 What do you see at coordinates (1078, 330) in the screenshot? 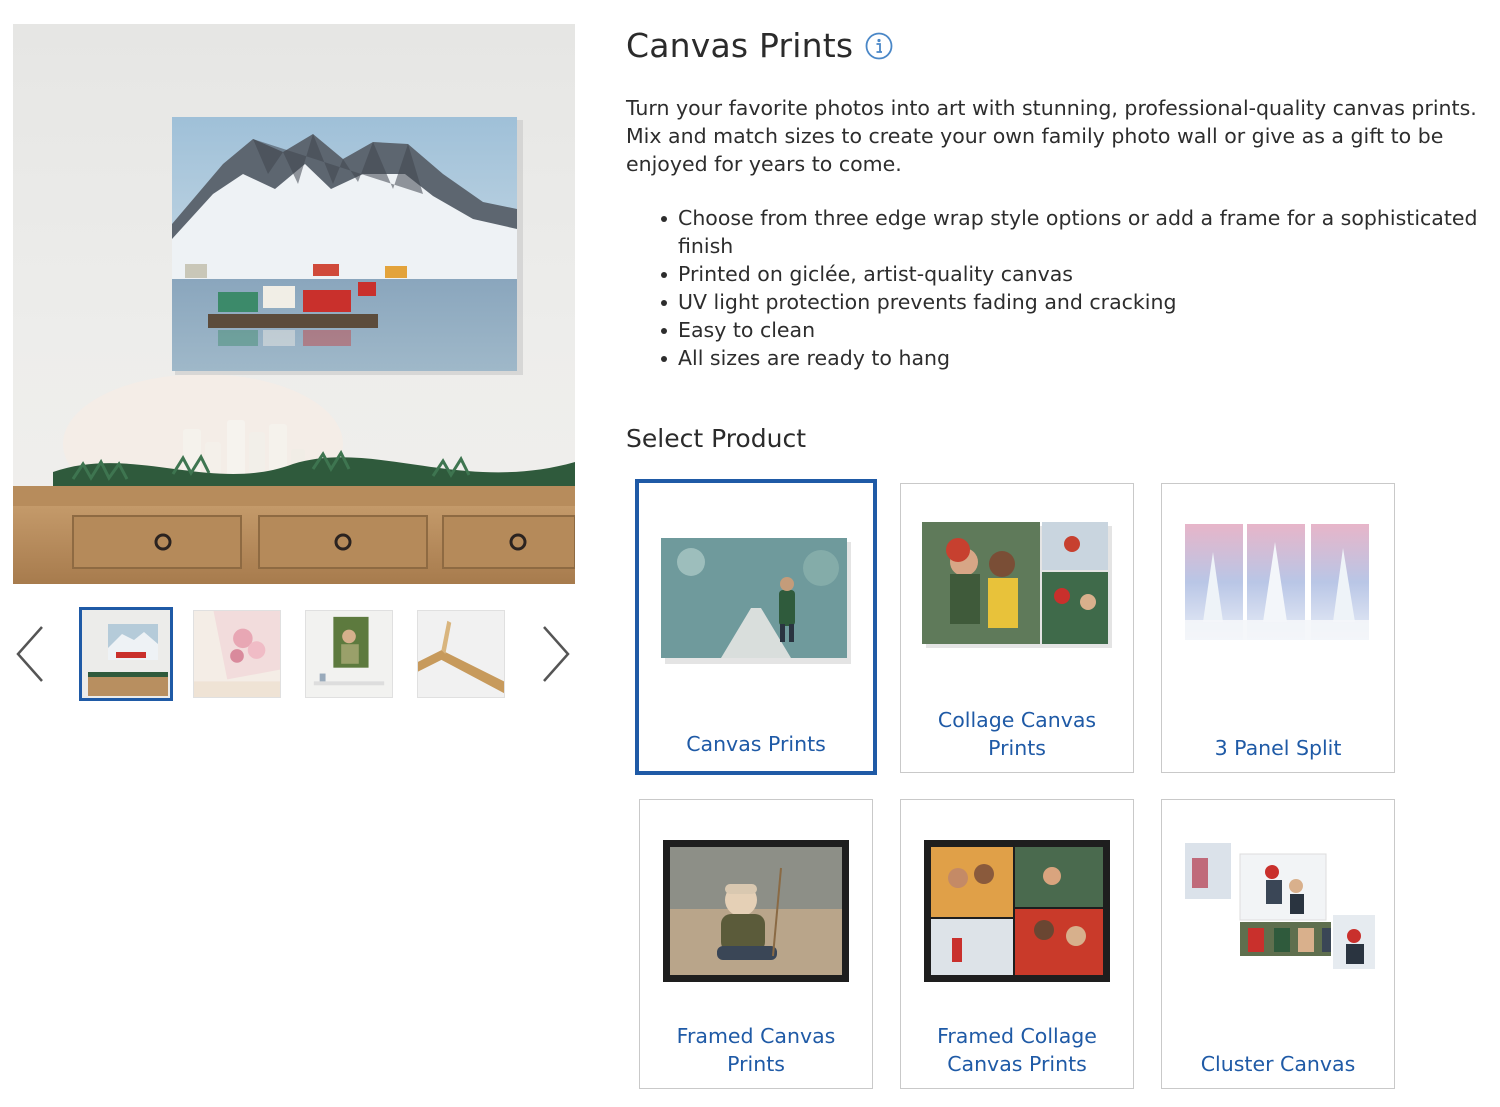
I see `feature-item: Easy to clean` at bounding box center [1078, 330].